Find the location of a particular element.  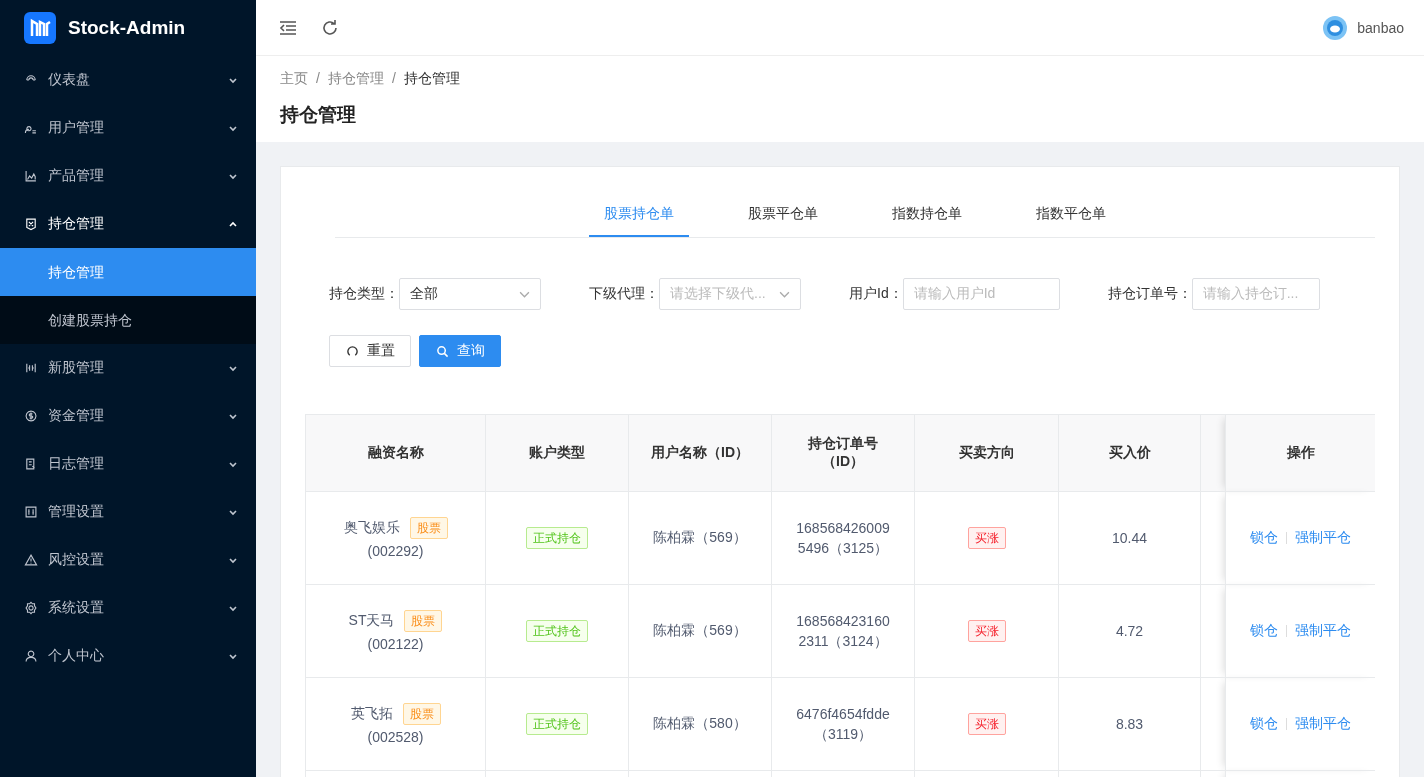

stock-name: 英飞拓 is located at coordinates (371, 714).